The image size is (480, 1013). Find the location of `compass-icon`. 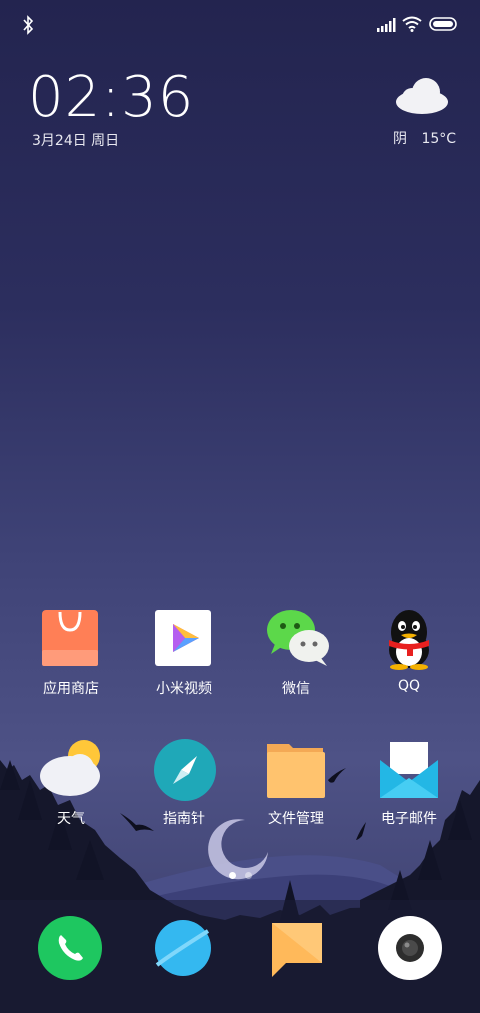

compass-icon is located at coordinates (184, 769).